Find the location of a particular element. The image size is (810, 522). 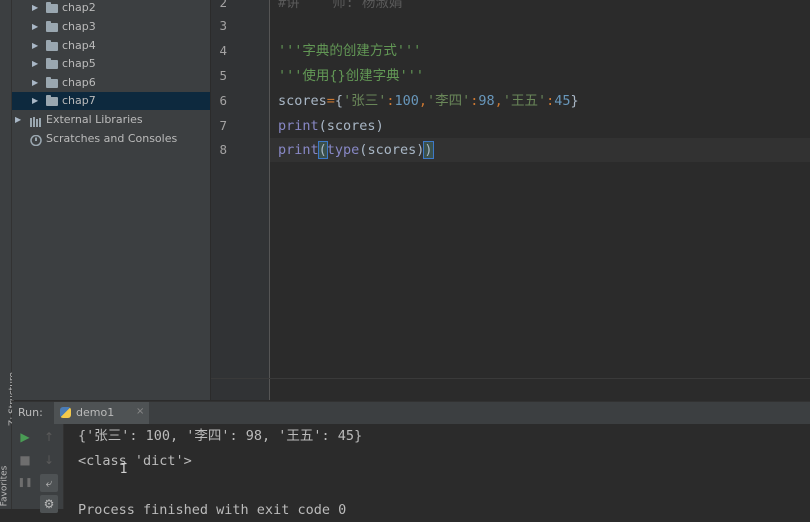

tree-item-chap5: ▶ chap5 is located at coordinates (111, 64).